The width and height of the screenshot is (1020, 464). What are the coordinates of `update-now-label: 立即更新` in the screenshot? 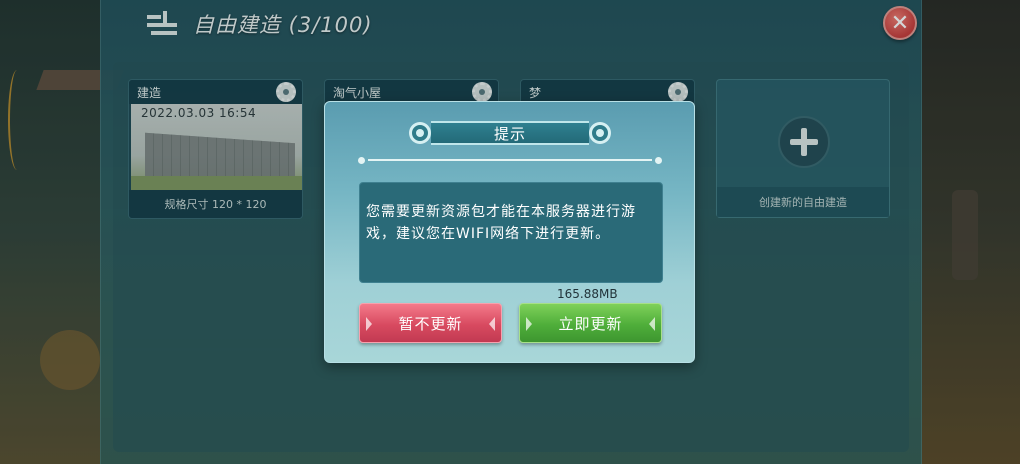 It's located at (590, 323).